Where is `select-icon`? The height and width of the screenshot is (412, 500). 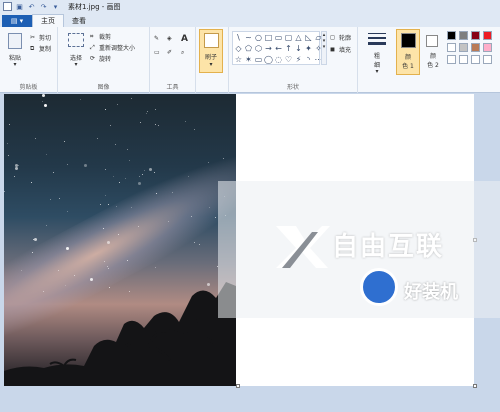
select-icon is located at coordinates (76, 40).